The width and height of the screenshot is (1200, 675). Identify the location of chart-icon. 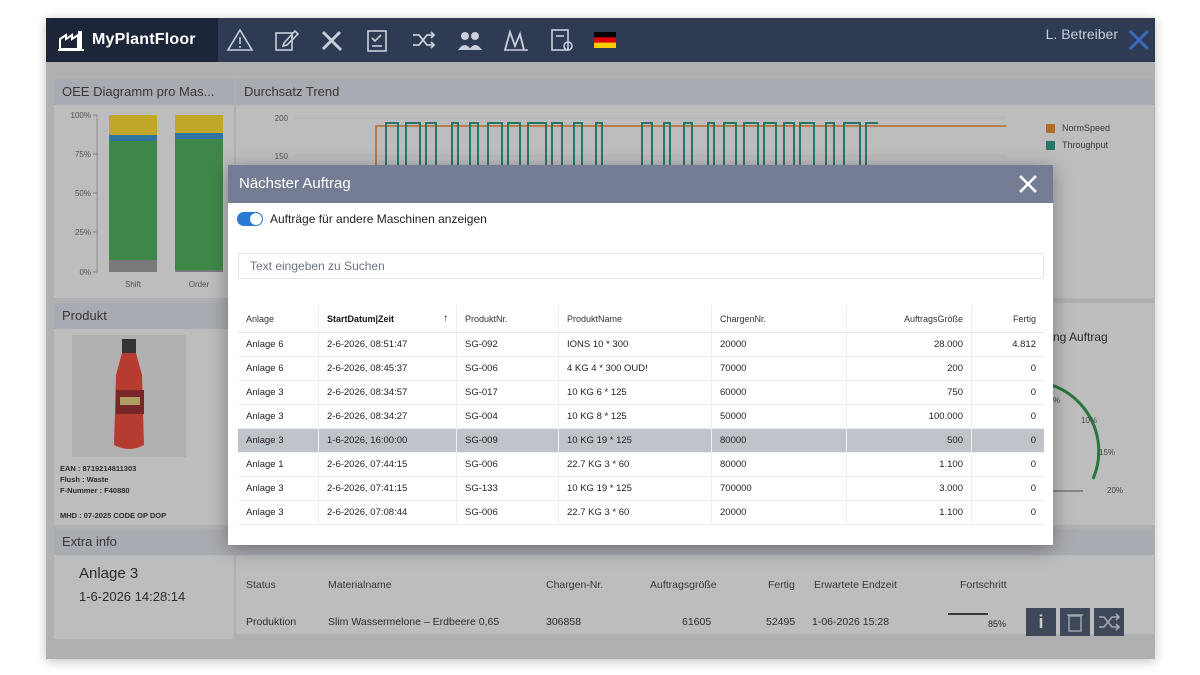
(516, 40).